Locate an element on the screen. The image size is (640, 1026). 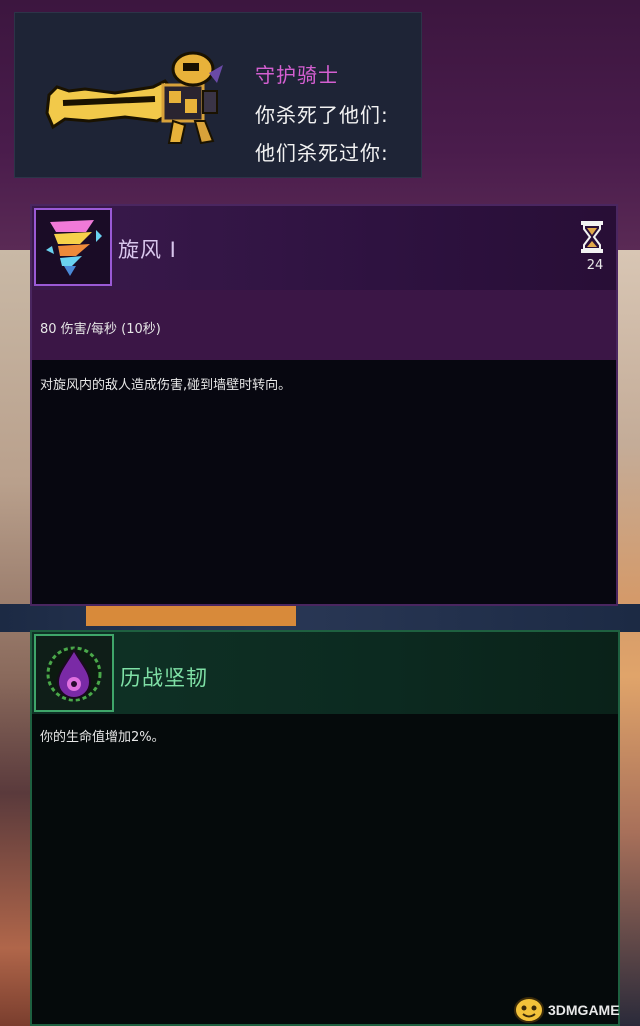
purple-drop-icon is located at coordinates (74, 674).